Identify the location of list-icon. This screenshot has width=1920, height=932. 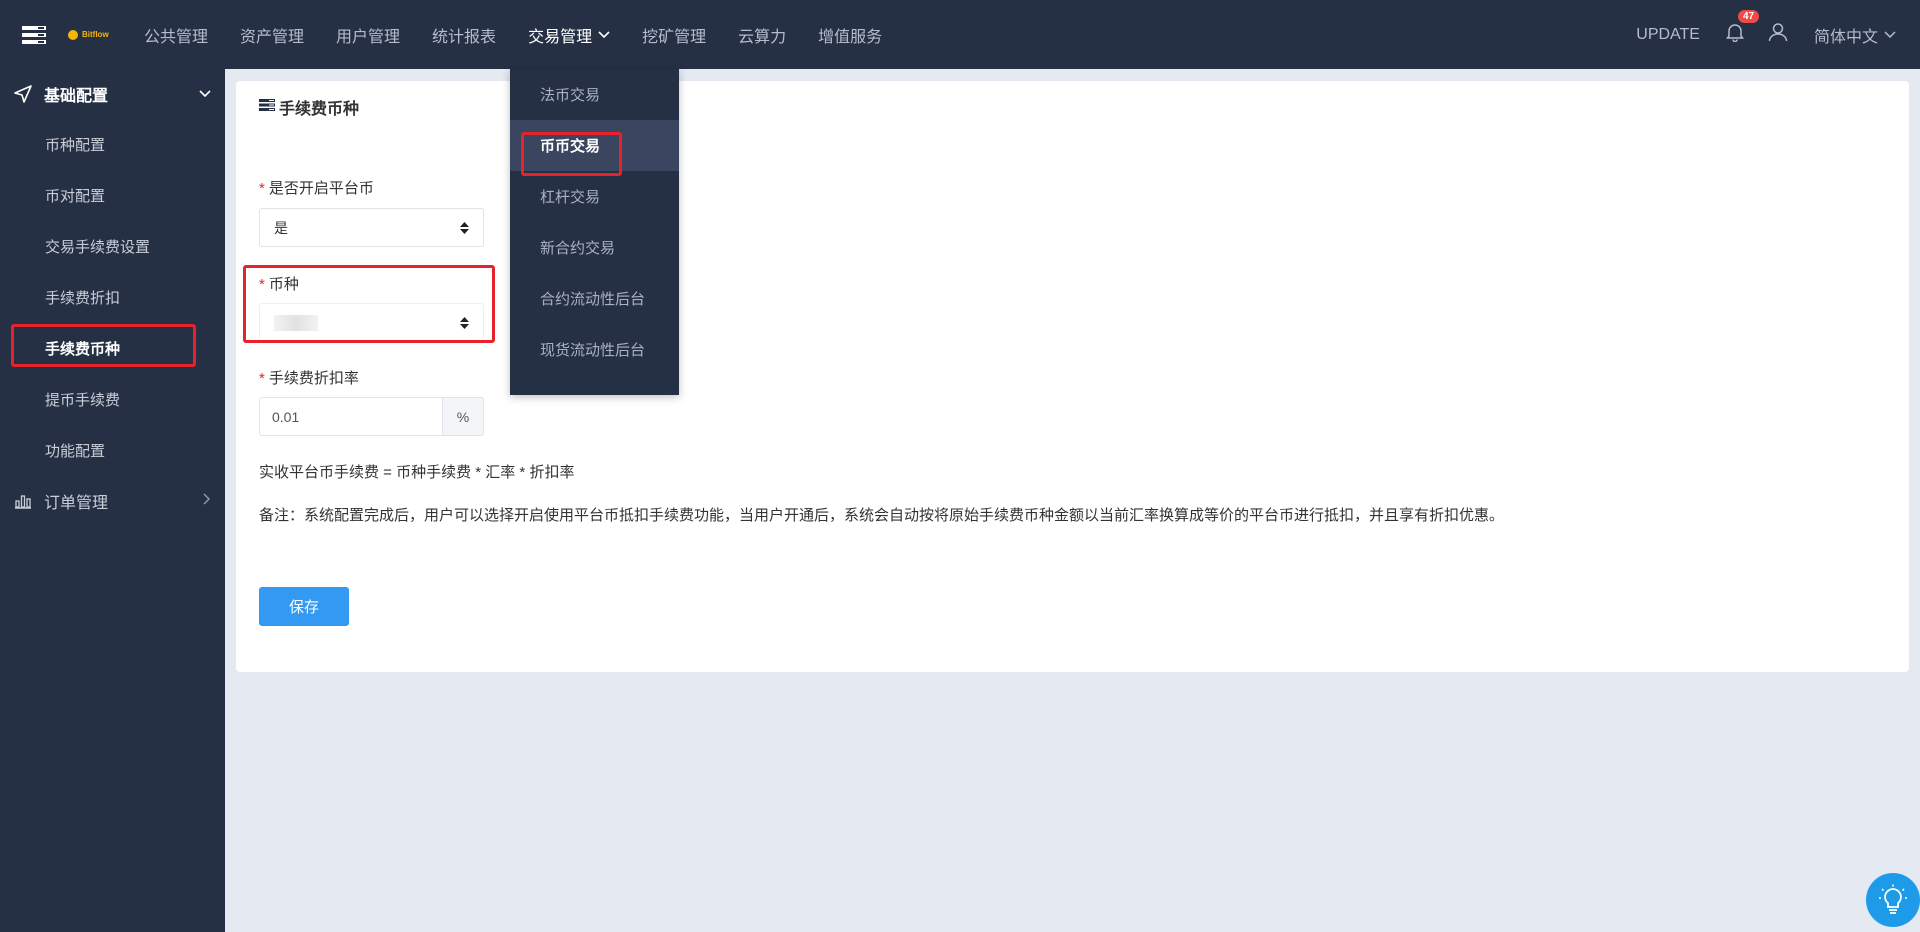
(267, 107).